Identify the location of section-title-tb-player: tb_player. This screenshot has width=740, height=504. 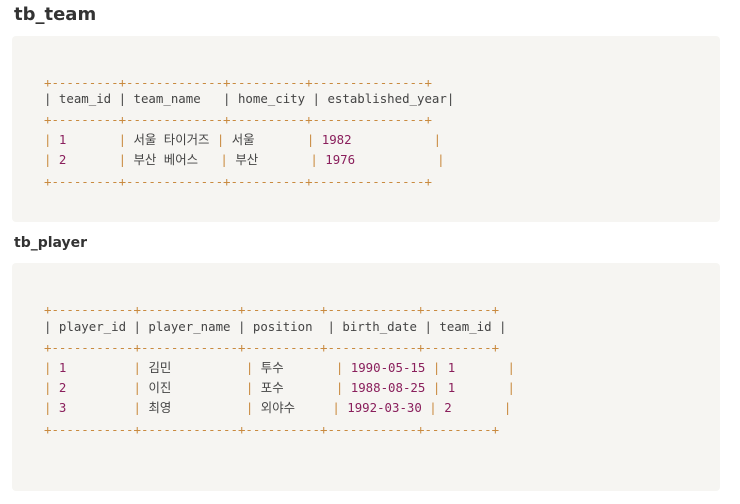
(51, 243).